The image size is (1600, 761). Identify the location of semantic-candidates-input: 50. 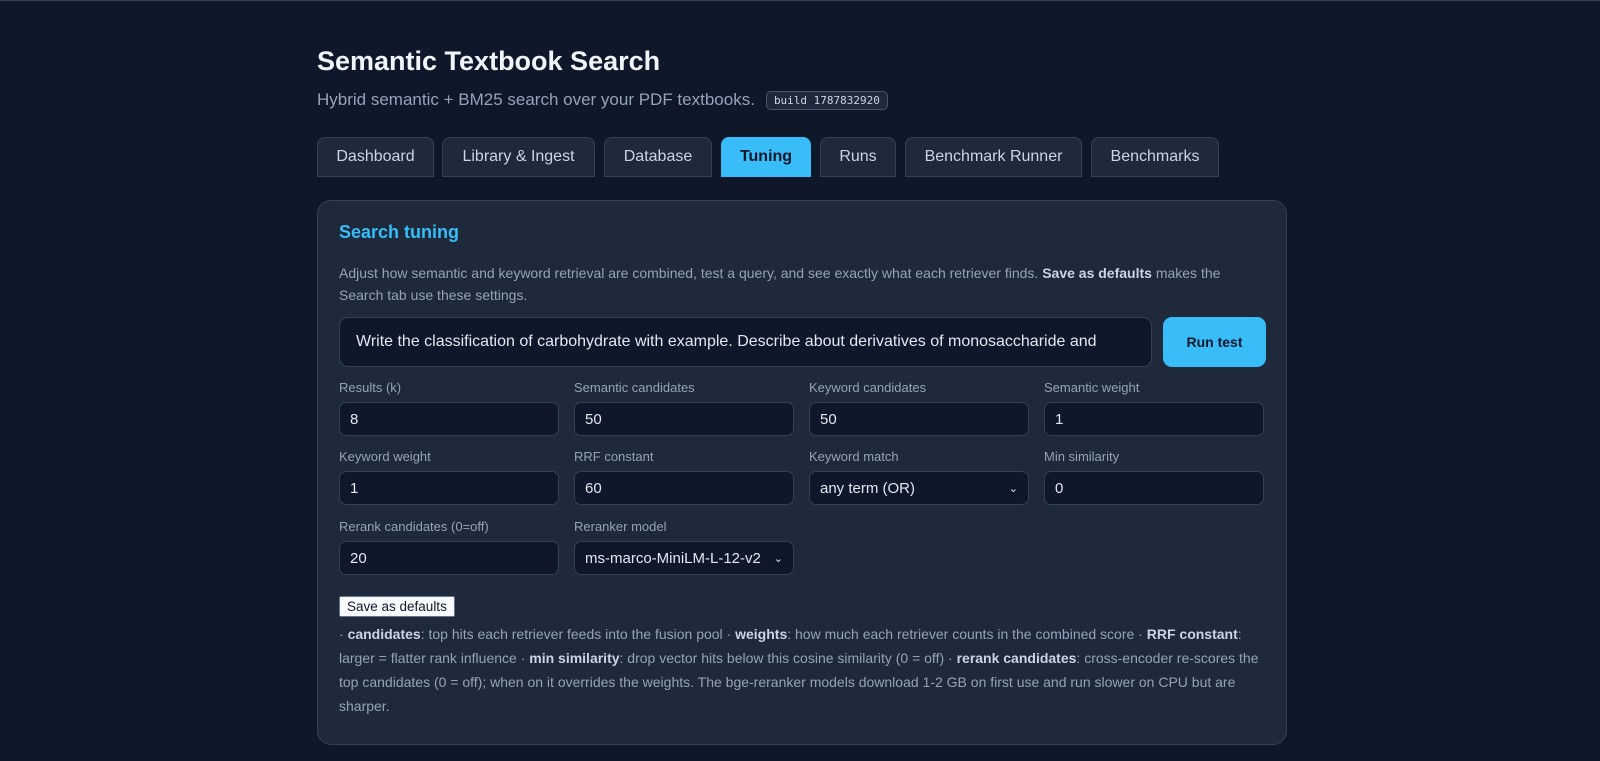
(684, 419).